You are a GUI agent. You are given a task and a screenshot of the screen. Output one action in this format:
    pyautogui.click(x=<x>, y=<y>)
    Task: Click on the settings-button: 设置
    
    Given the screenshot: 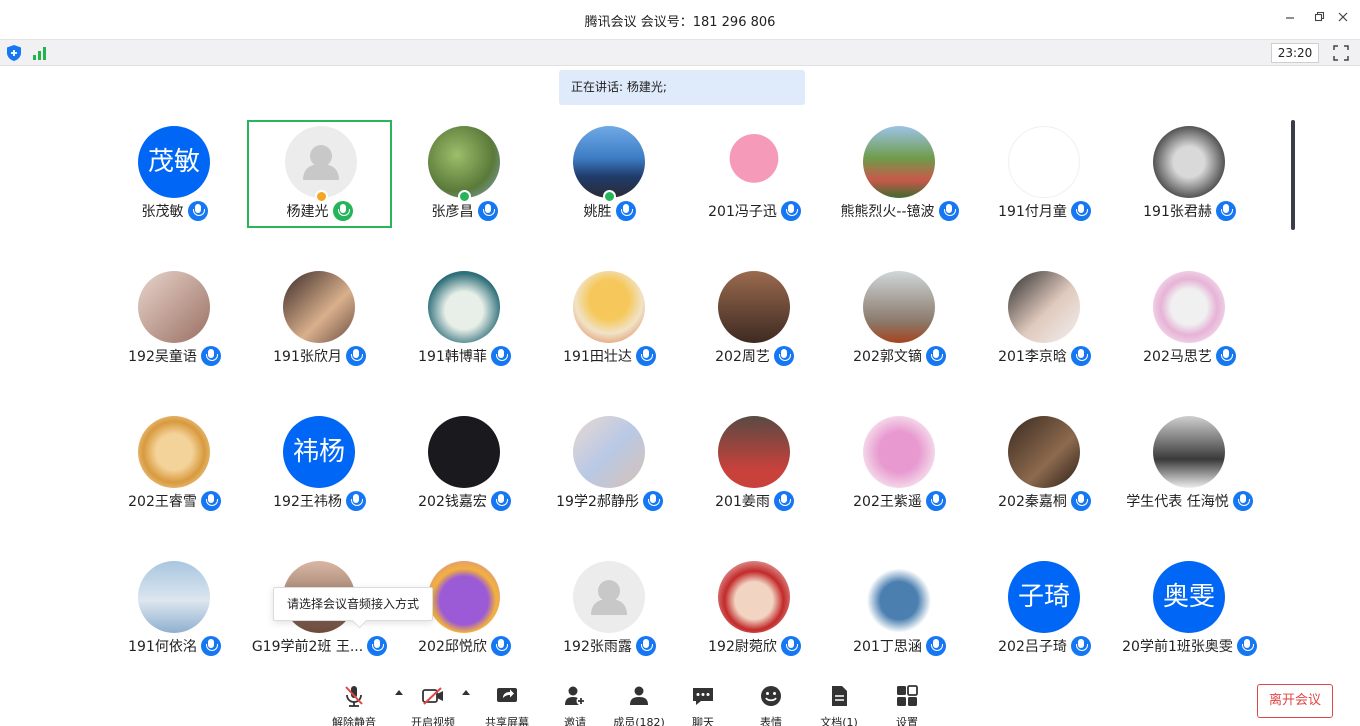 What is the action you would take?
    pyautogui.click(x=907, y=704)
    